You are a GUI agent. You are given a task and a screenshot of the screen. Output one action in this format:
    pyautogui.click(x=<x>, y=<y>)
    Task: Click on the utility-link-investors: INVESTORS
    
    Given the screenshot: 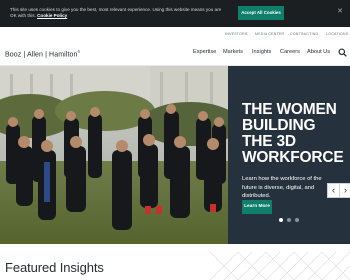 What is the action you would take?
    pyautogui.click(x=236, y=34)
    